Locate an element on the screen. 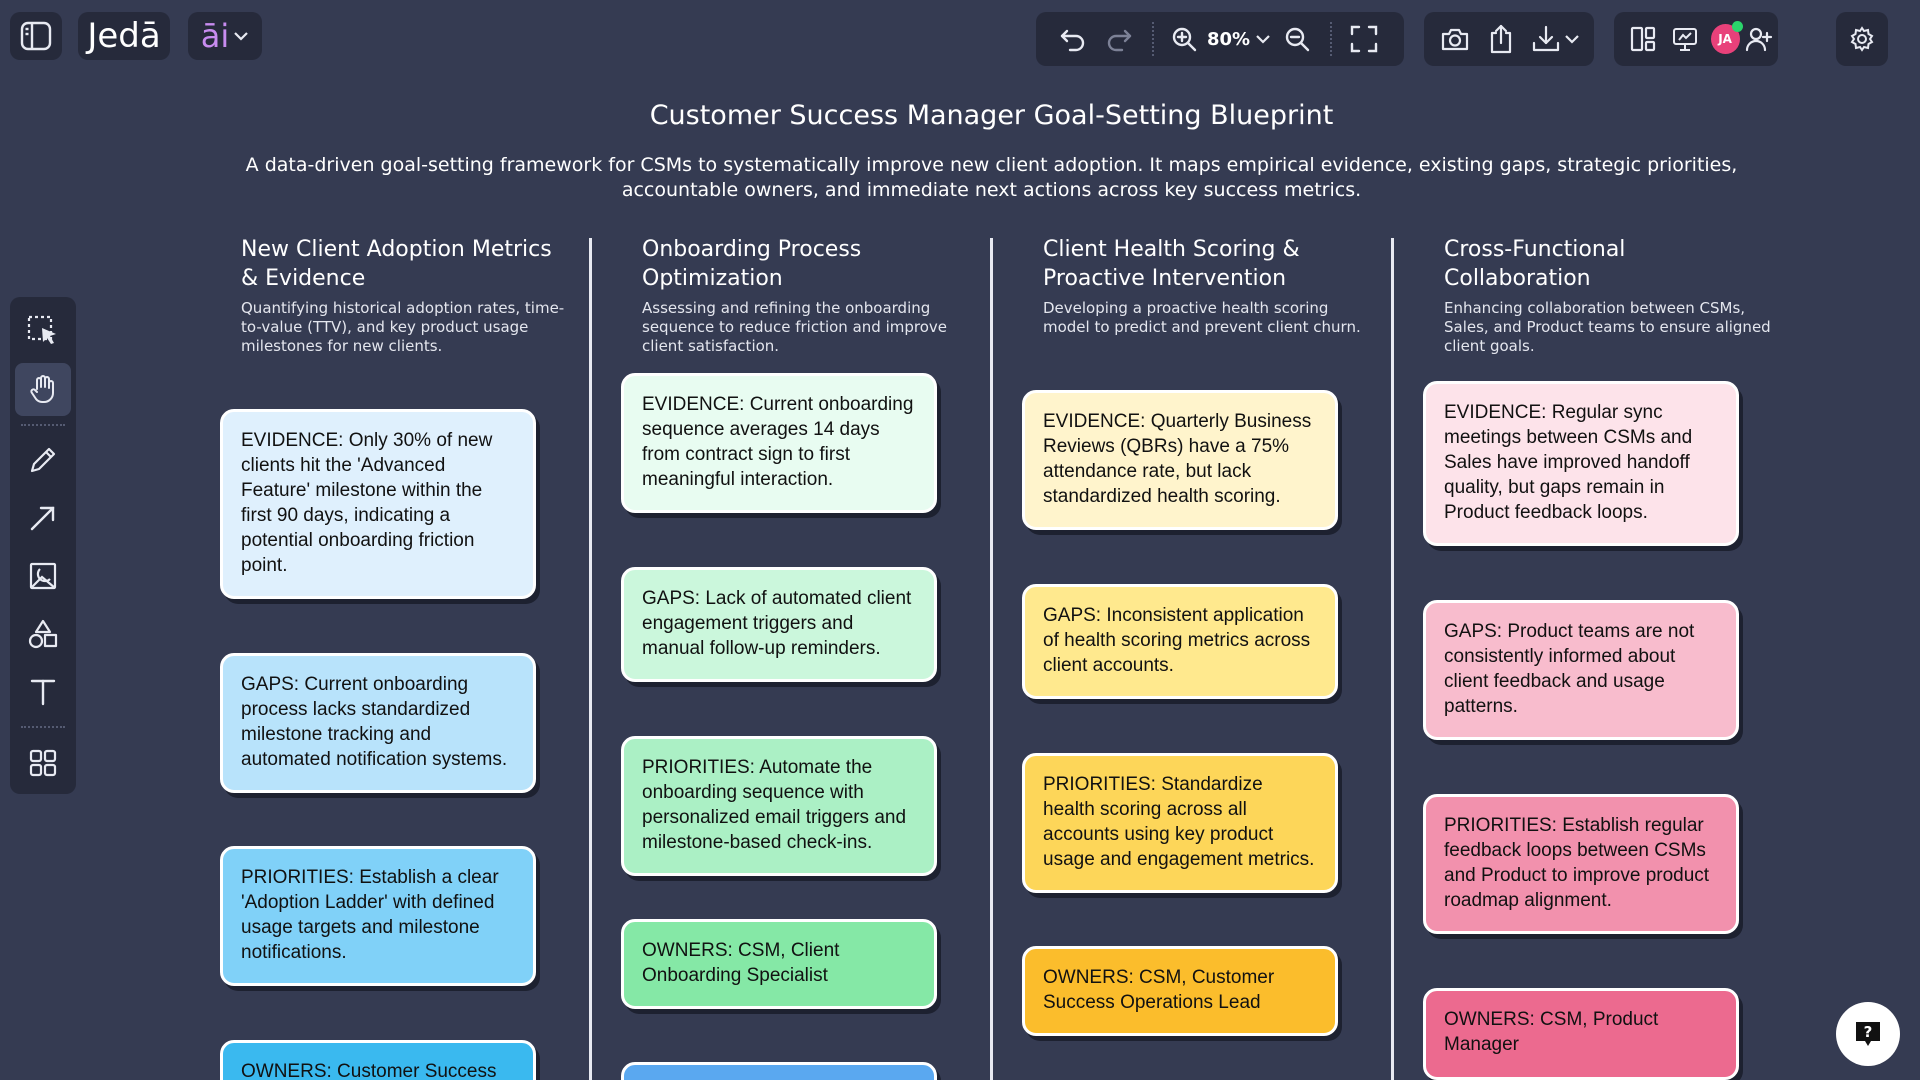 This screenshot has width=1920, height=1080. column-title: New Client Adoption Metrics & Evidence is located at coordinates (396, 264).